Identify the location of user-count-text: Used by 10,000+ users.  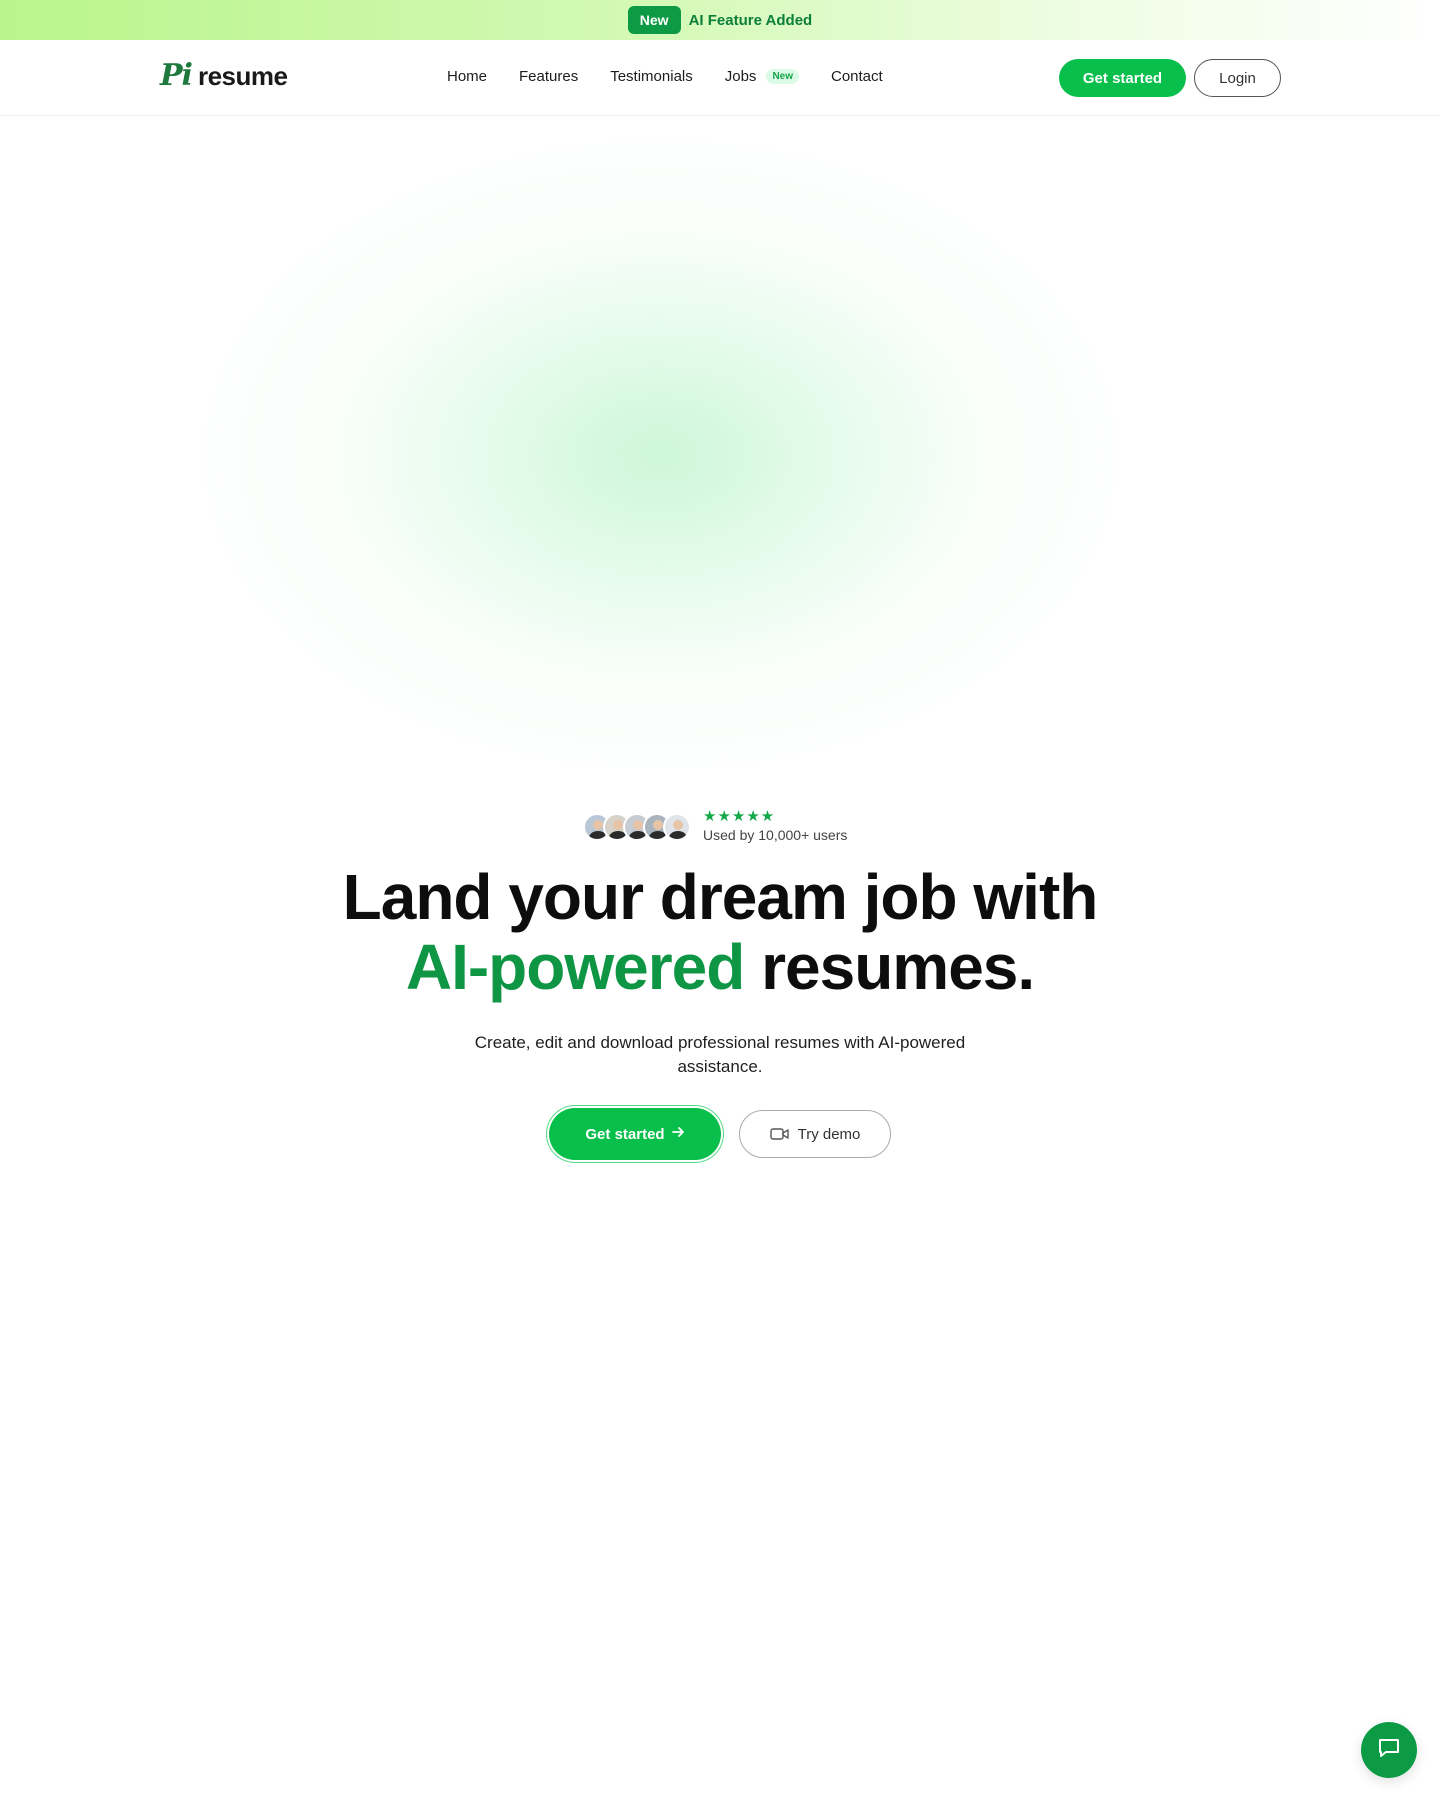
(775, 835).